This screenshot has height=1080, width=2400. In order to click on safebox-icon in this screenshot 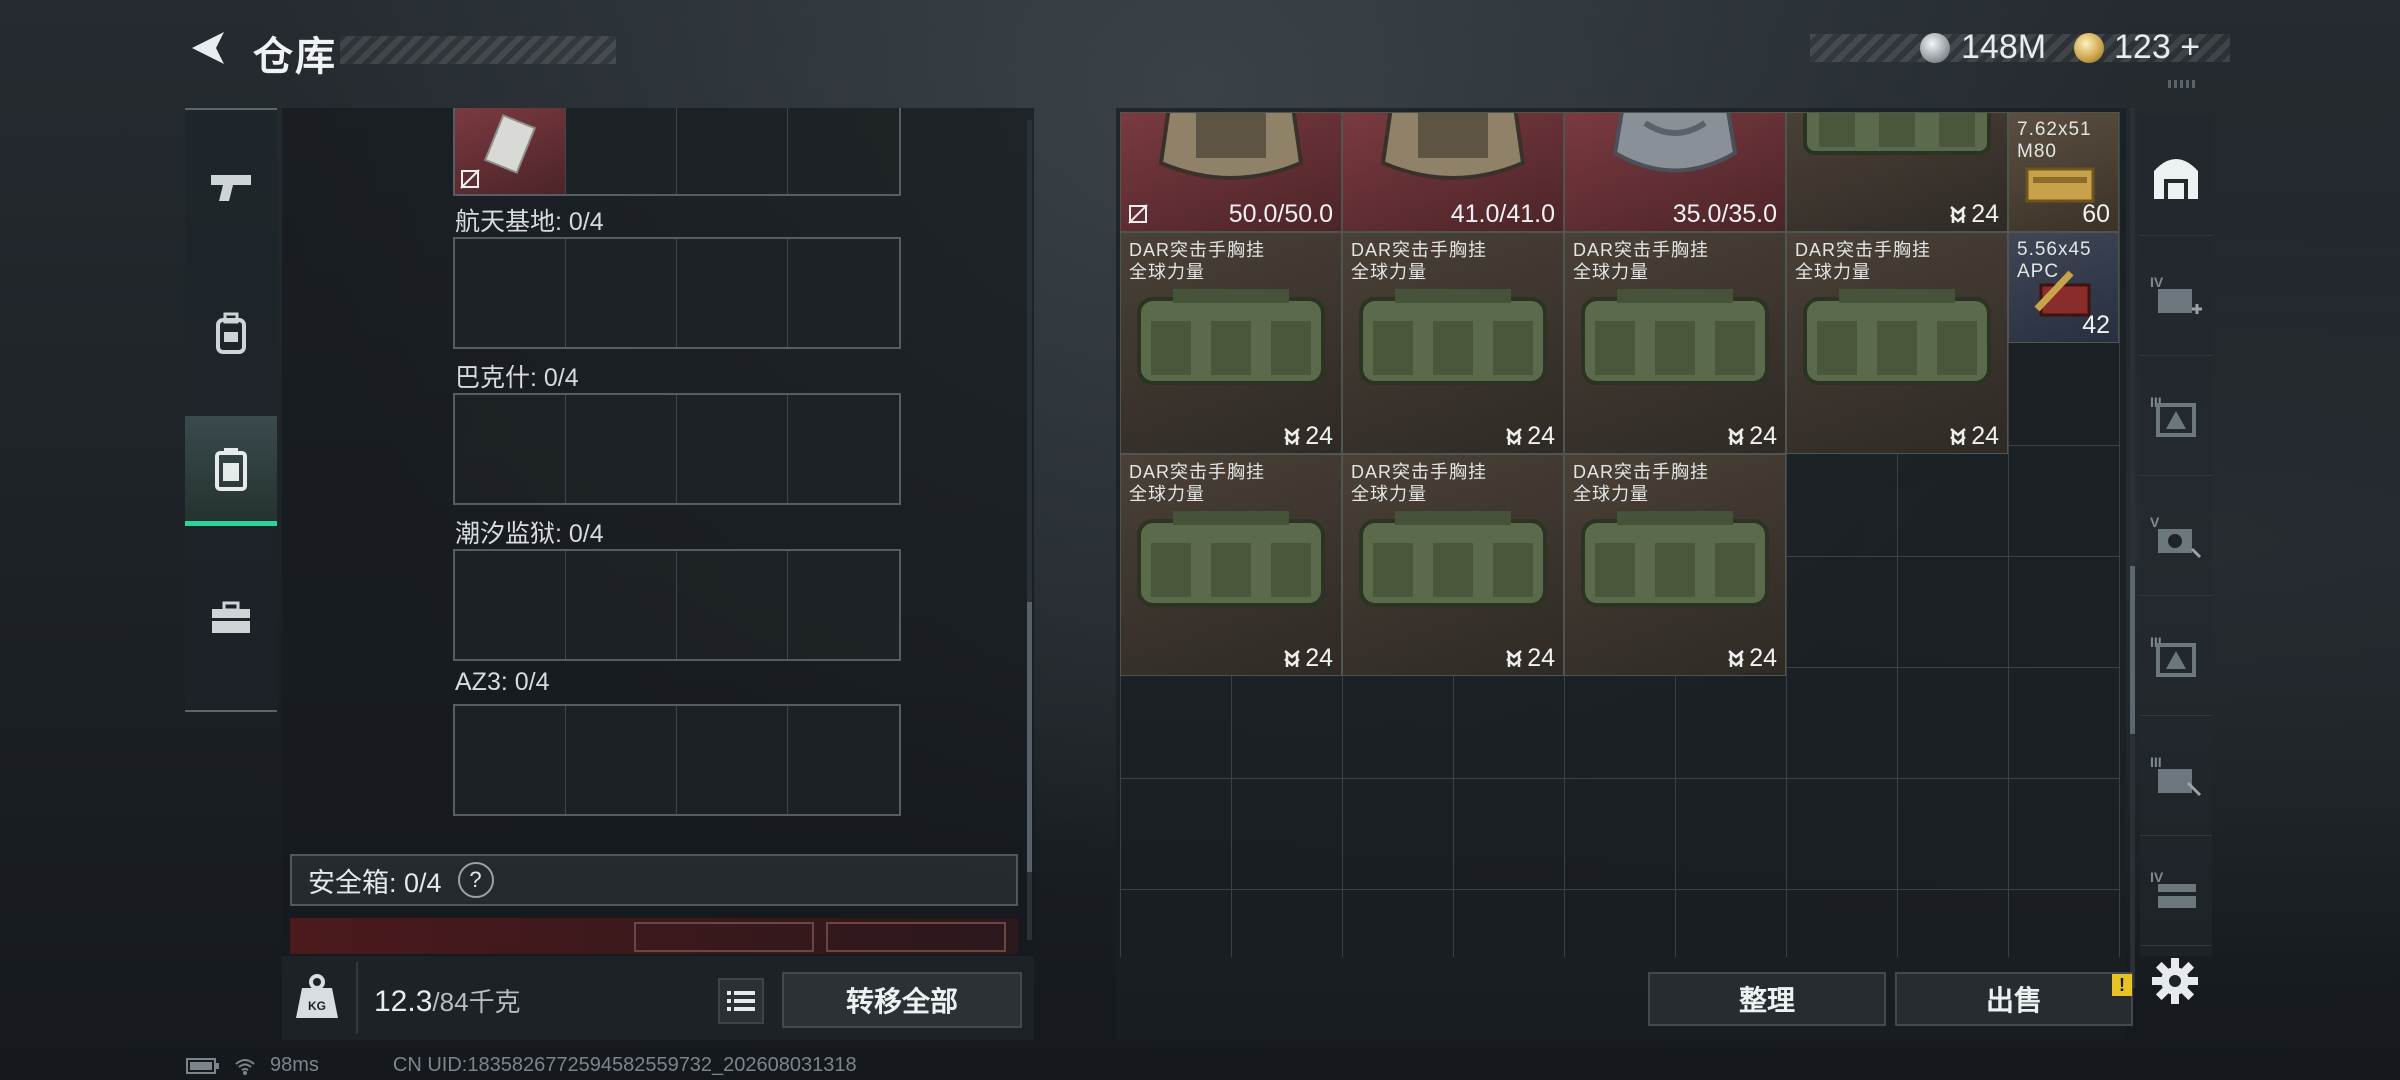, I will do `click(231, 469)`.